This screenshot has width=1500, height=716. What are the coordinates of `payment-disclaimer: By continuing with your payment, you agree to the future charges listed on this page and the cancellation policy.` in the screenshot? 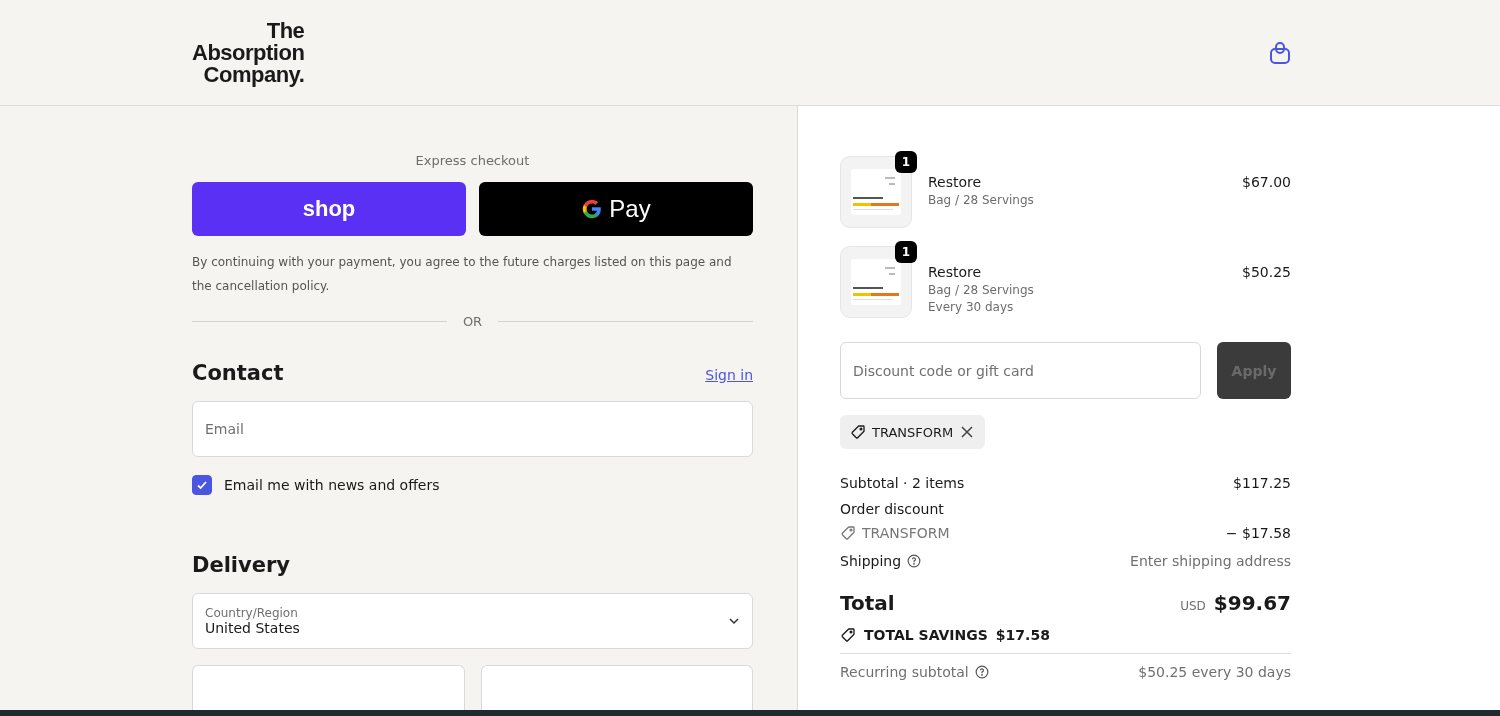 It's located at (462, 274).